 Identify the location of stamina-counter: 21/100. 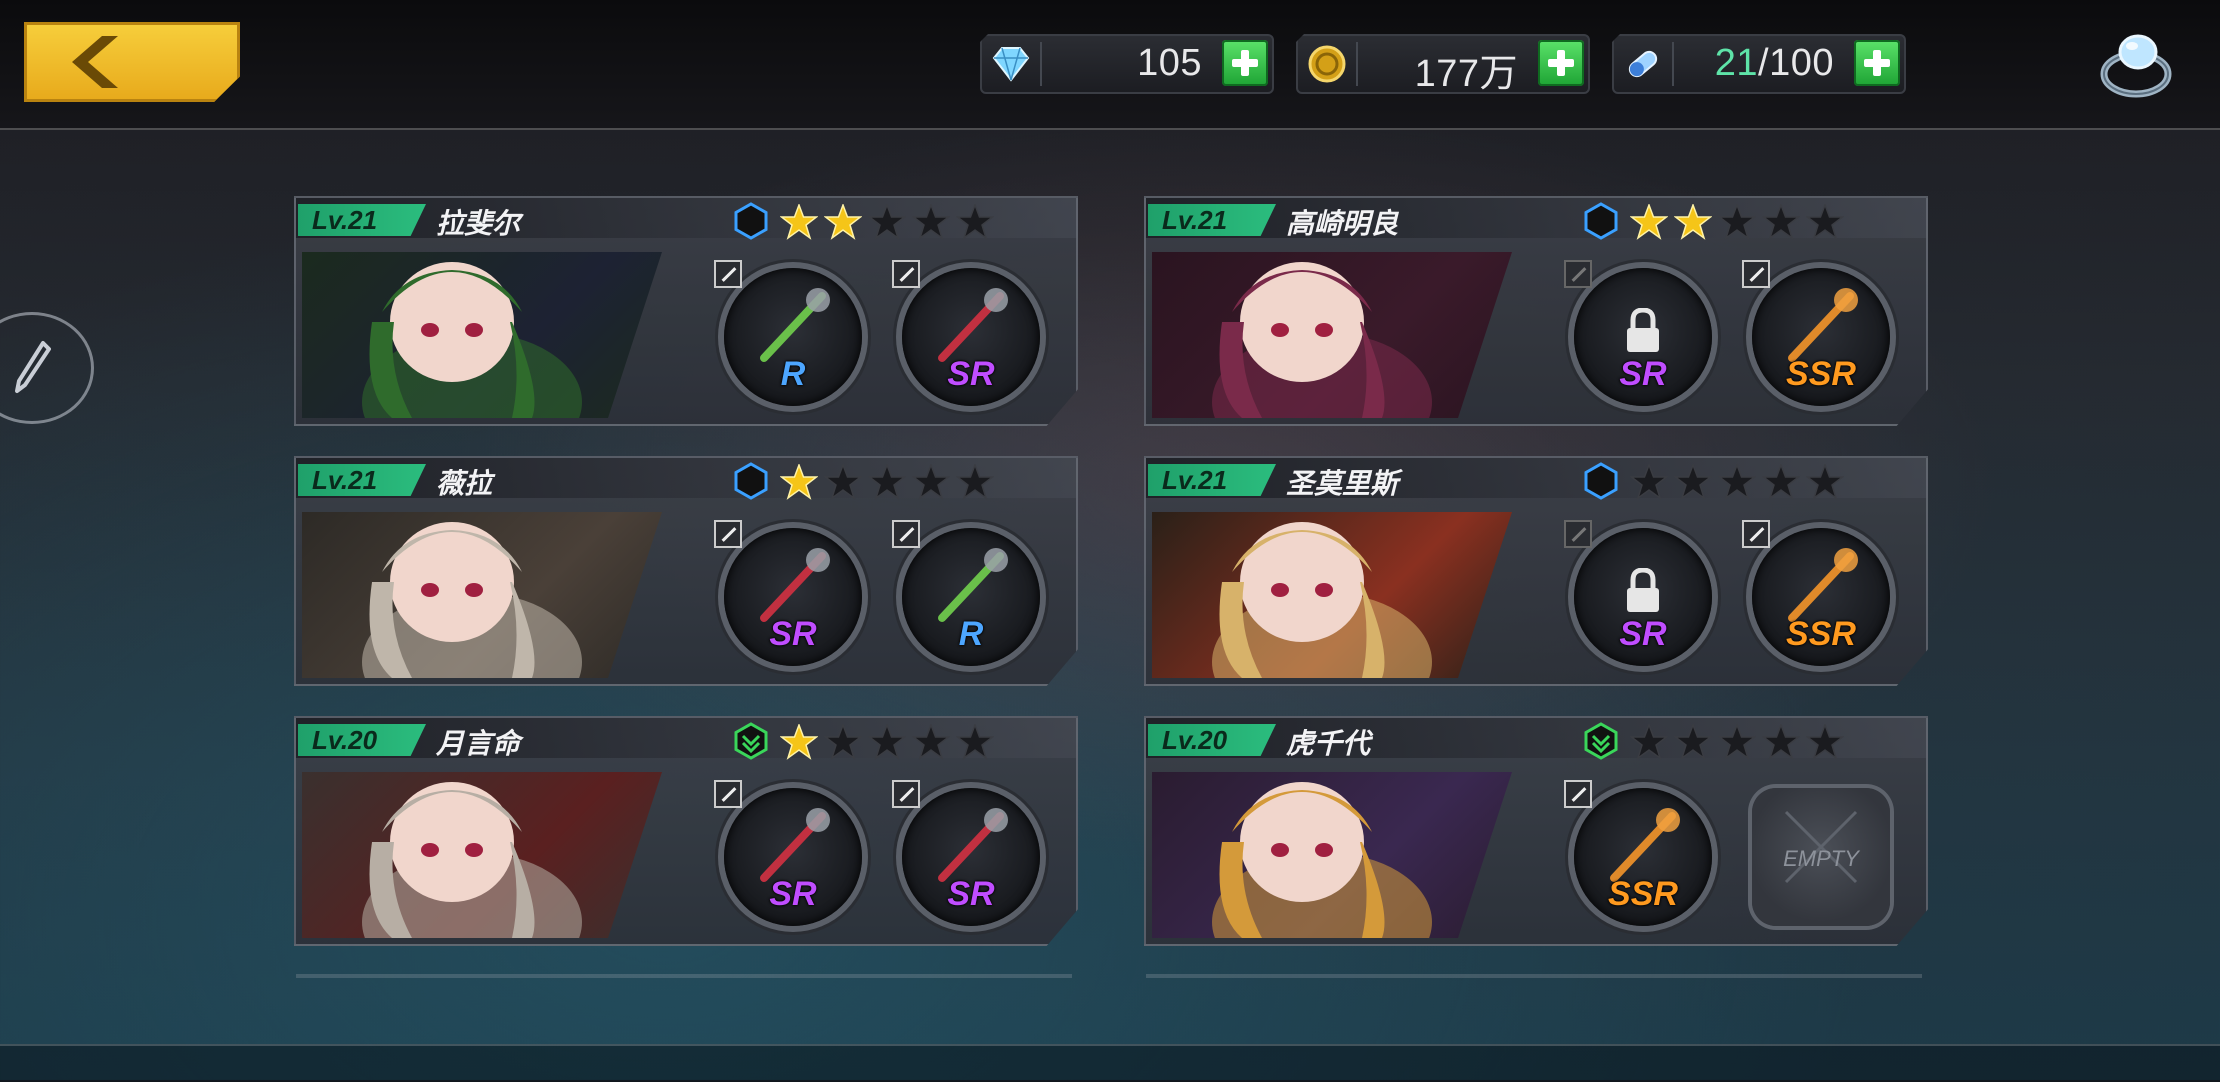
(1759, 64).